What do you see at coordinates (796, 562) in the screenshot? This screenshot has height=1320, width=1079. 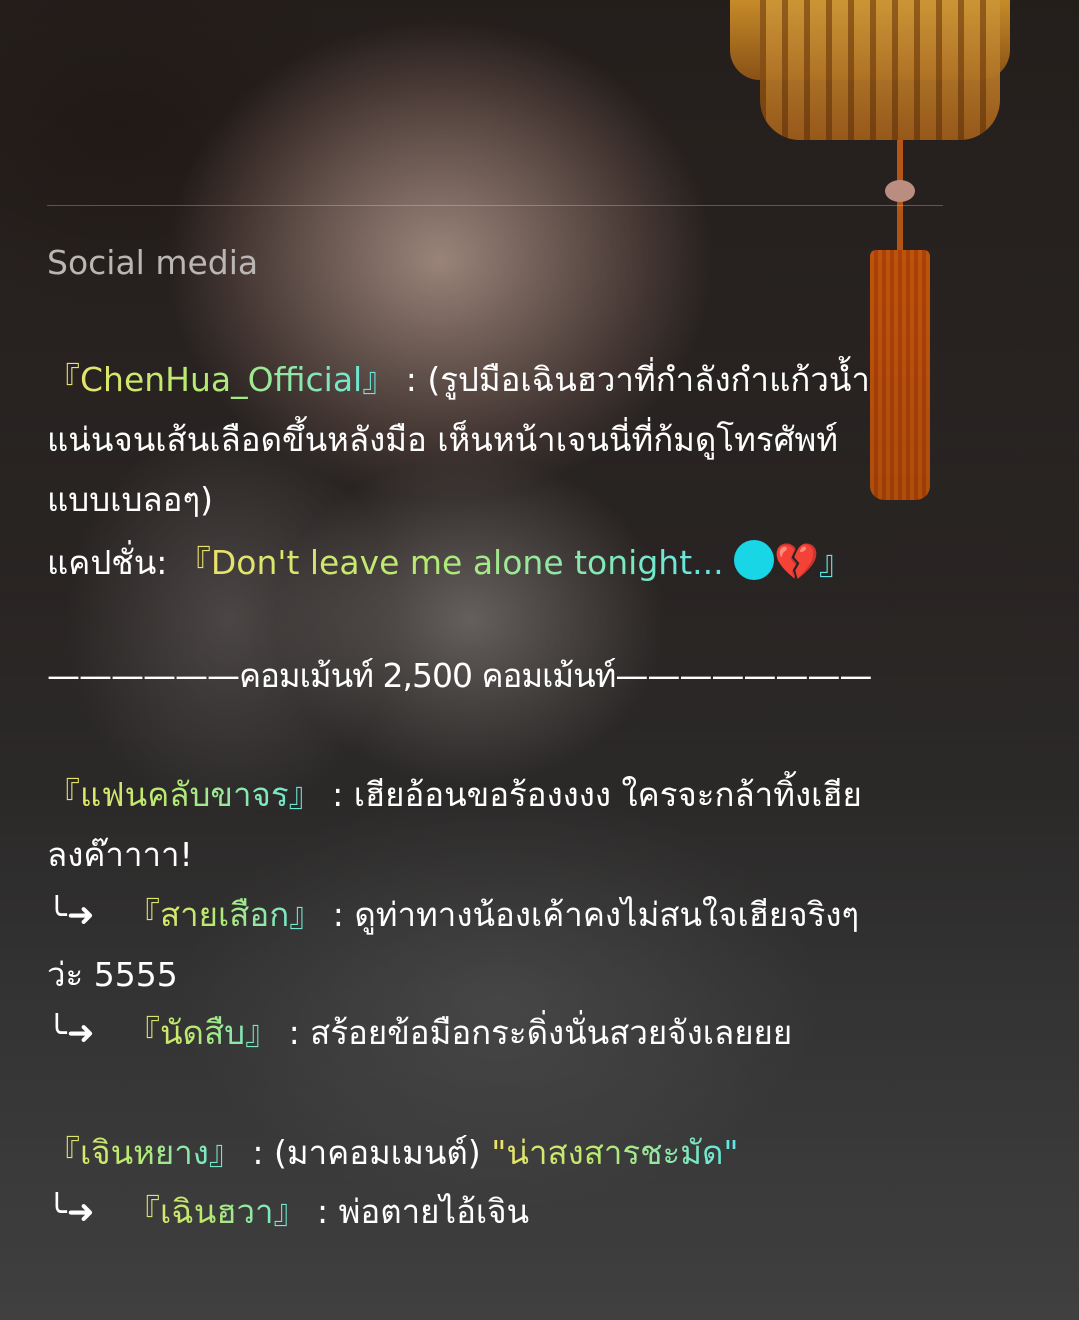 I see `broken-heart-icon: 💔` at bounding box center [796, 562].